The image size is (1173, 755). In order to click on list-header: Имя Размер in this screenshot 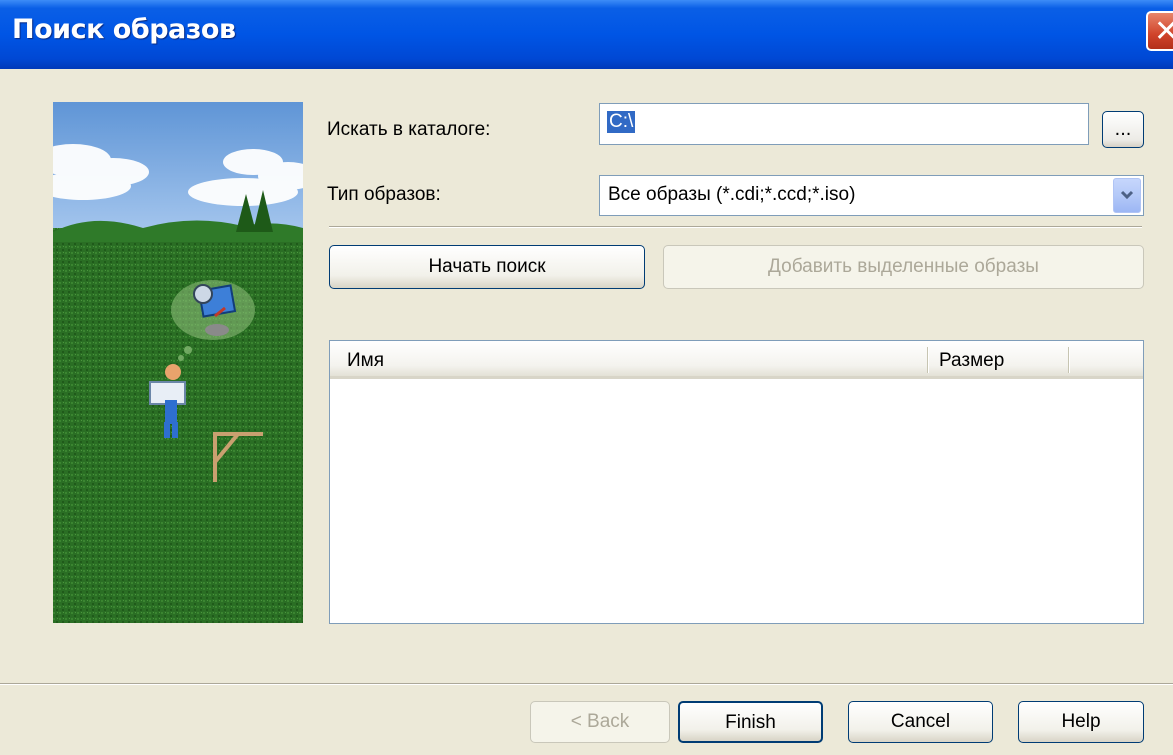, I will do `click(736, 360)`.